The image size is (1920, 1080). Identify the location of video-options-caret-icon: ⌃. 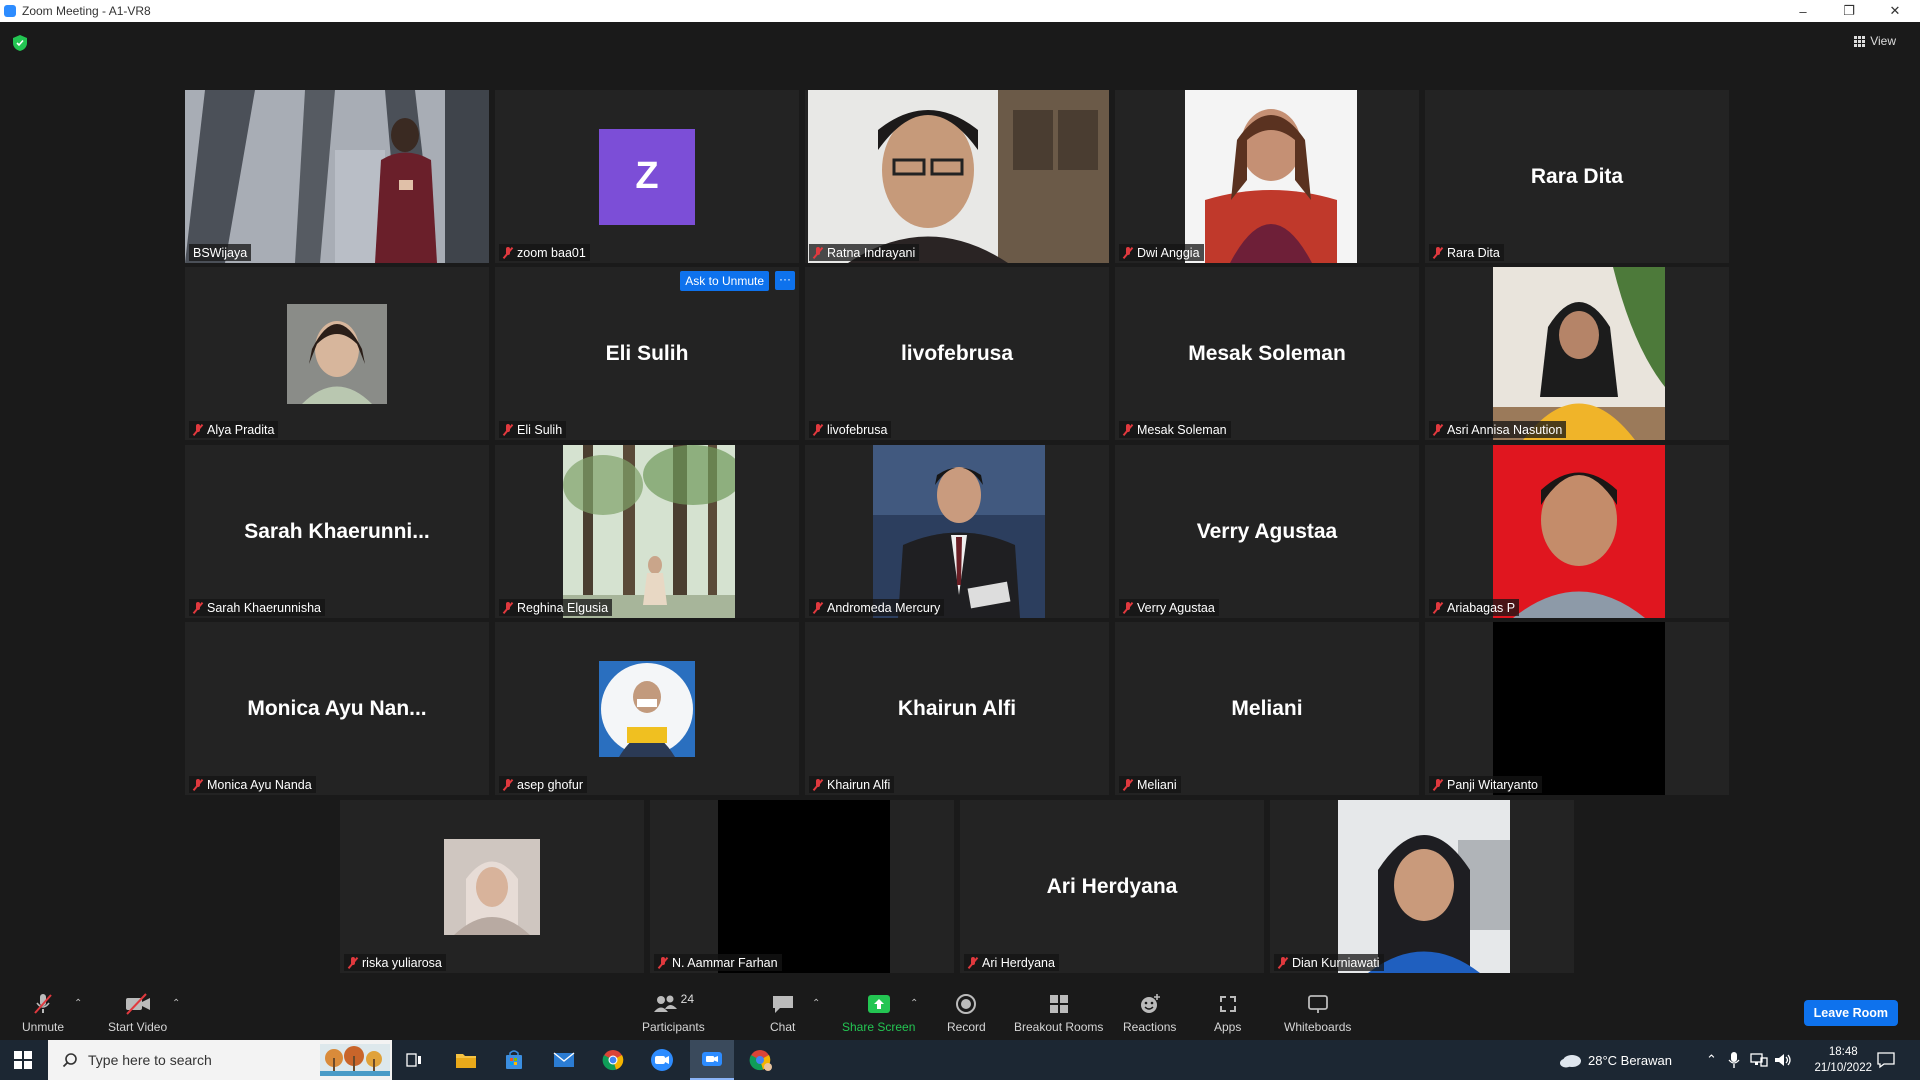
(176, 1003).